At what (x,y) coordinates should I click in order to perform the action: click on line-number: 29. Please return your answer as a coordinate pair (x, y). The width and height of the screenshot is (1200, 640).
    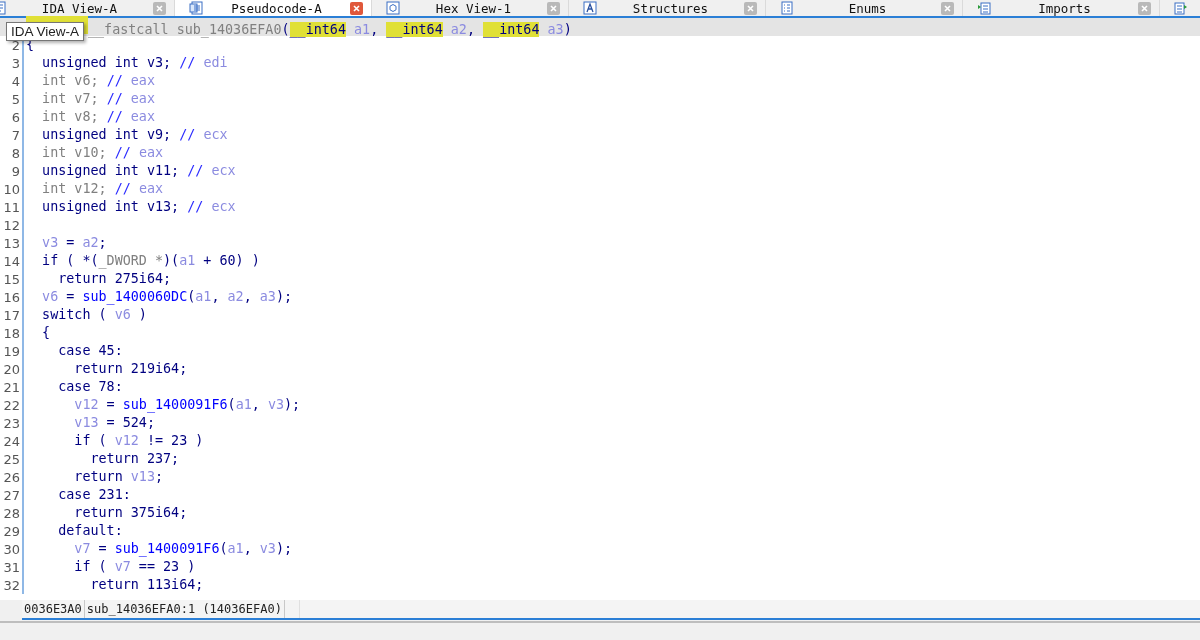
    Looking at the image, I should click on (11, 531).